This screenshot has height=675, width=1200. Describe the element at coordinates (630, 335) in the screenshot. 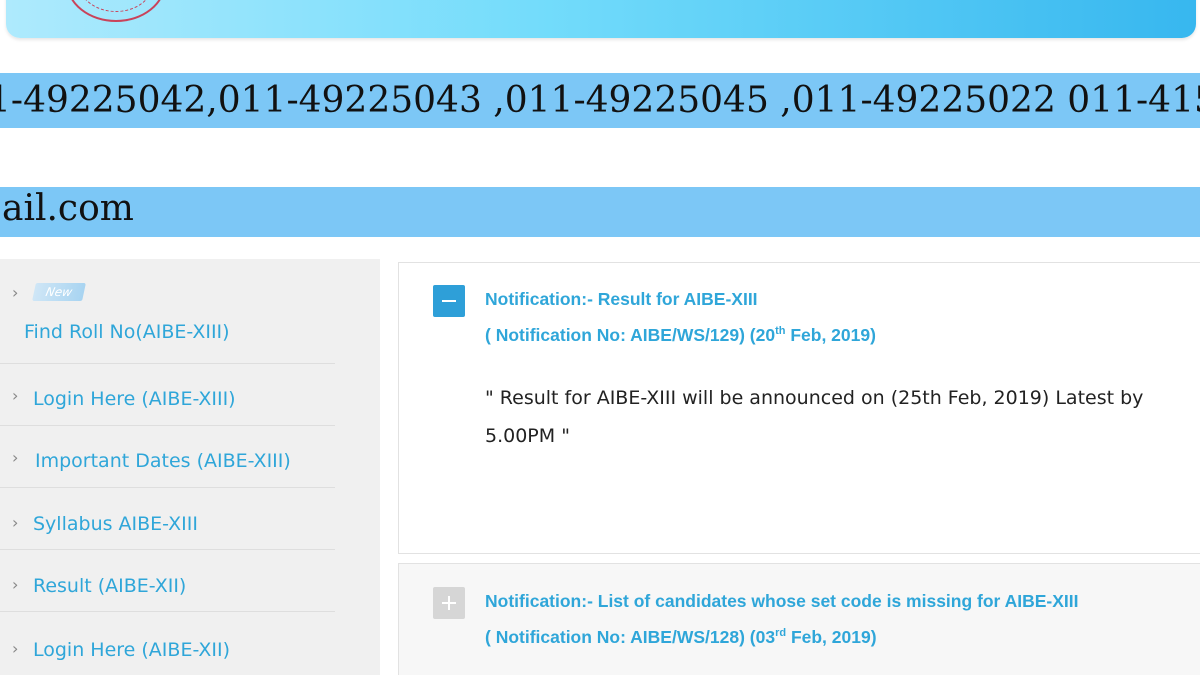

I see `notification-number-text: ( Notification No: AIBE/WS/129) (20` at that location.